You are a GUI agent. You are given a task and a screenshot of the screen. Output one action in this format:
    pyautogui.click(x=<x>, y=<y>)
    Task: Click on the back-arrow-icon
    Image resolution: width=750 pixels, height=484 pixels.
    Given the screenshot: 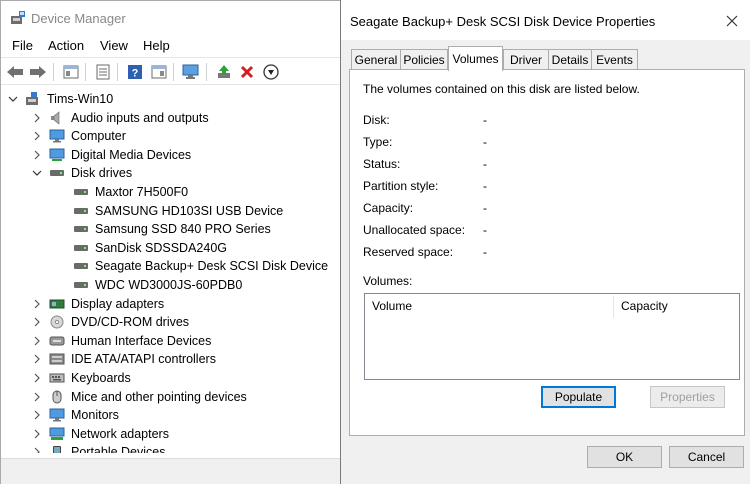 What is the action you would take?
    pyautogui.click(x=15, y=72)
    